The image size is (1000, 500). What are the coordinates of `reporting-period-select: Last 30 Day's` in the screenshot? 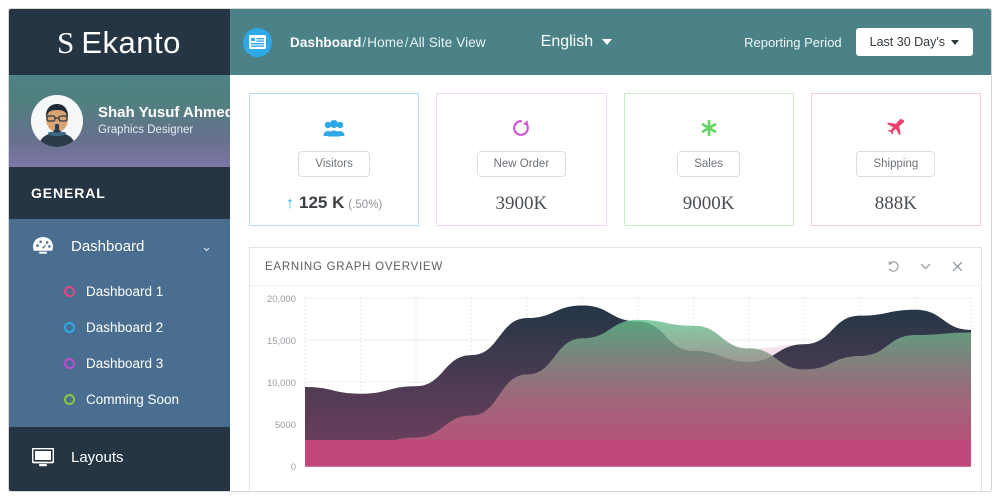 It's located at (914, 42).